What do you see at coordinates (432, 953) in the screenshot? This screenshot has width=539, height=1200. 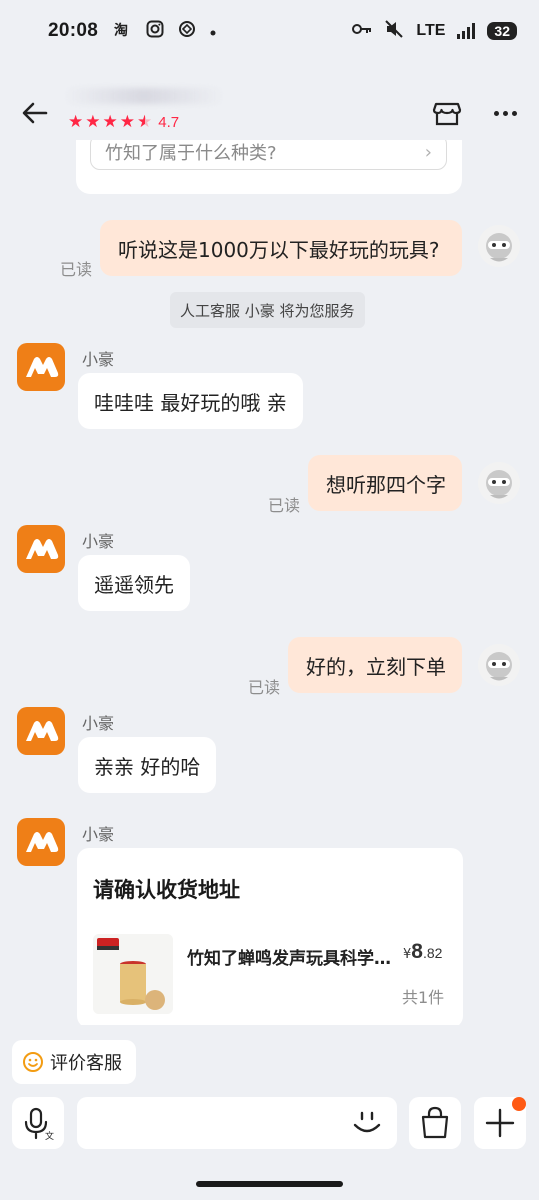 I see `price-decimal: .82` at bounding box center [432, 953].